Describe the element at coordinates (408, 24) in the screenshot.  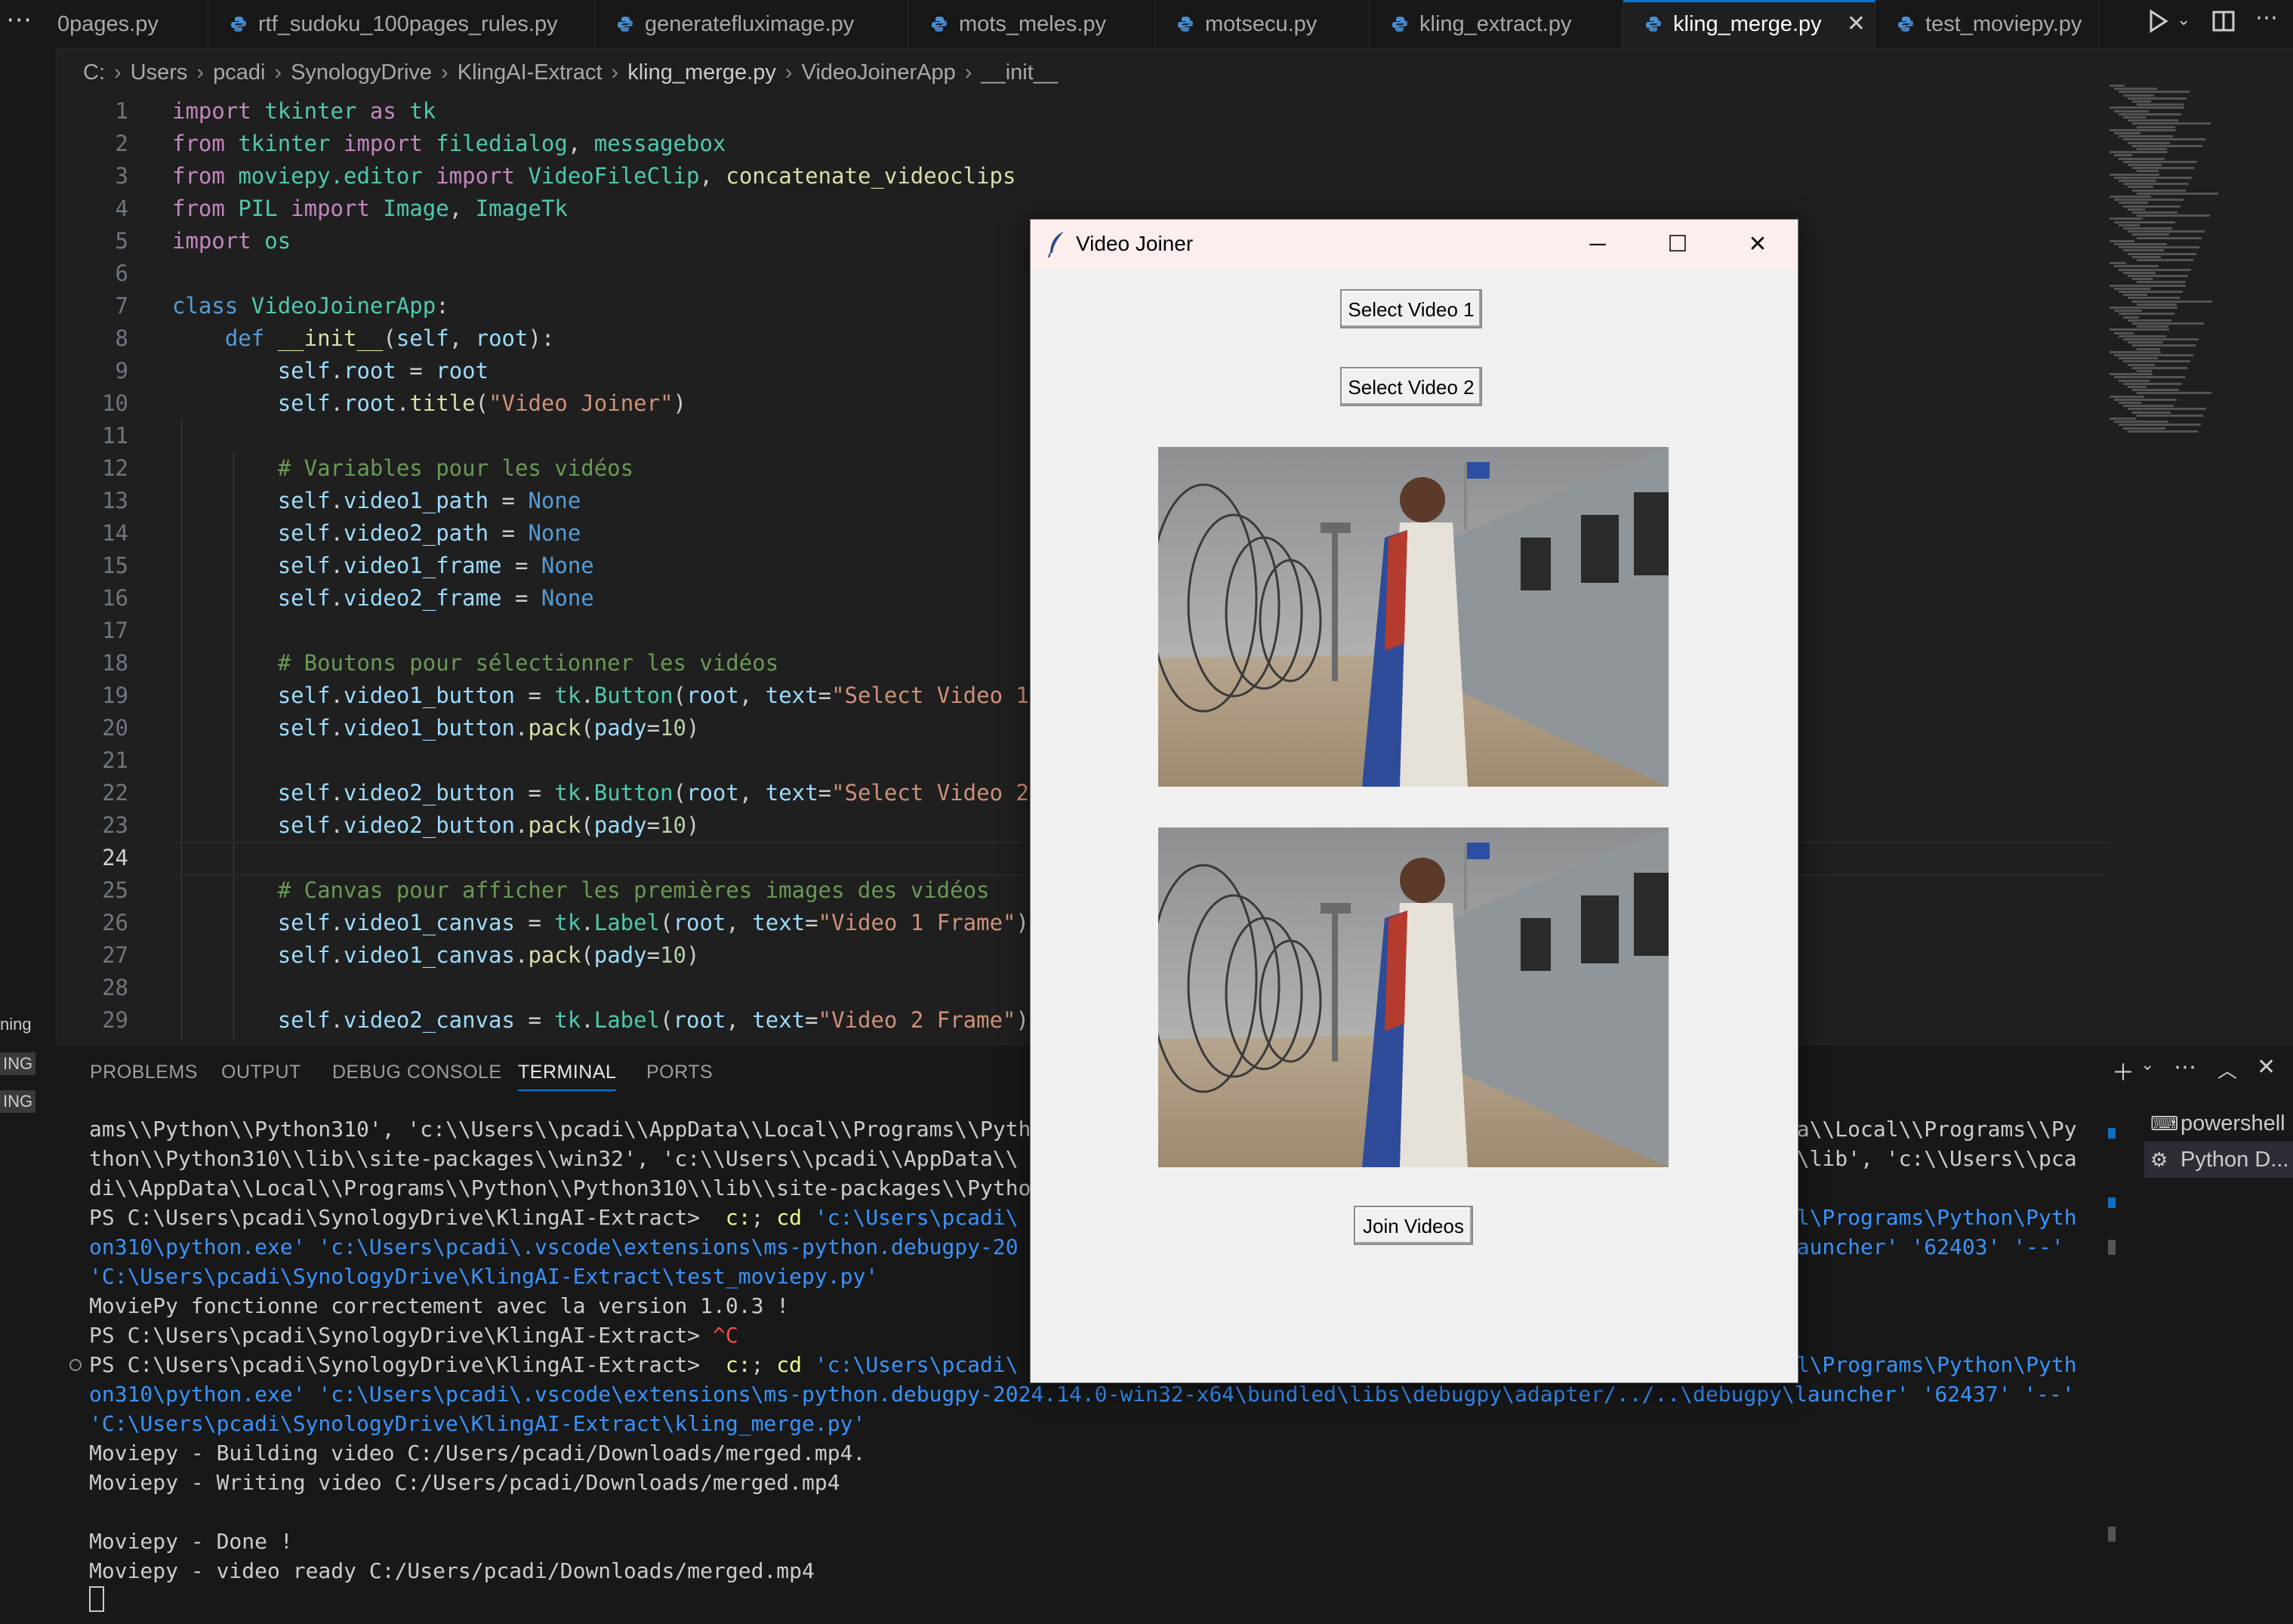
I see `tab-label: rtf_sudoku_100pages_rules.py` at that location.